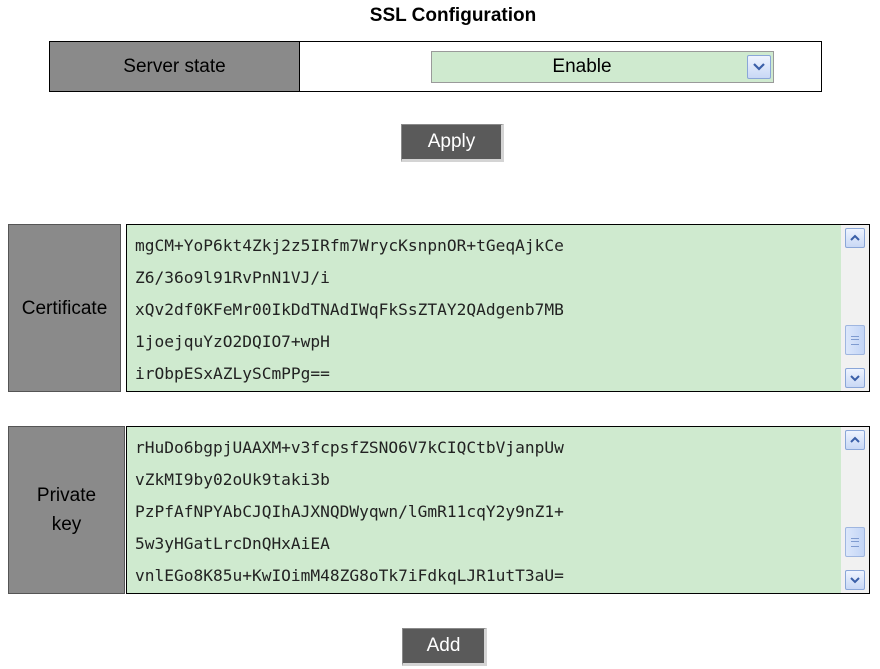  What do you see at coordinates (855, 308) in the screenshot?
I see `certificate-scrollbar` at bounding box center [855, 308].